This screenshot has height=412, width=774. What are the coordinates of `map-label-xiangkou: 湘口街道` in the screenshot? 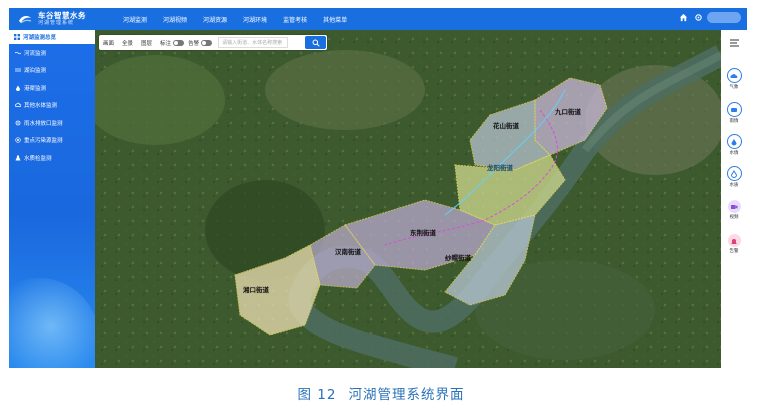 It's located at (256, 289).